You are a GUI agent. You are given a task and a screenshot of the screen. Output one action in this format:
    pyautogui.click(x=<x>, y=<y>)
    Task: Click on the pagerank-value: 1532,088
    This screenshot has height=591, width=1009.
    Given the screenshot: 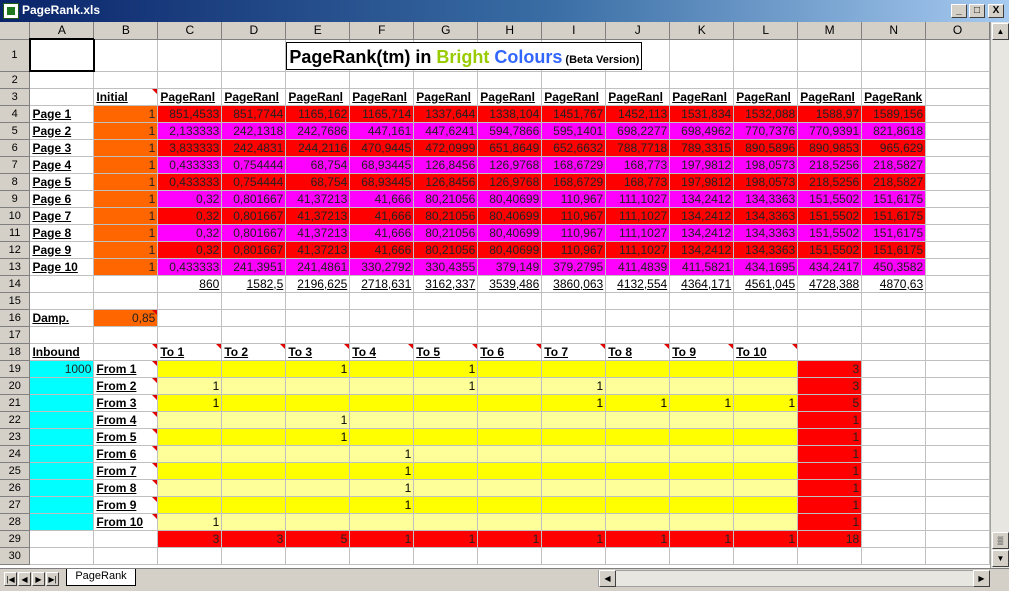 What is the action you would take?
    pyautogui.click(x=766, y=114)
    